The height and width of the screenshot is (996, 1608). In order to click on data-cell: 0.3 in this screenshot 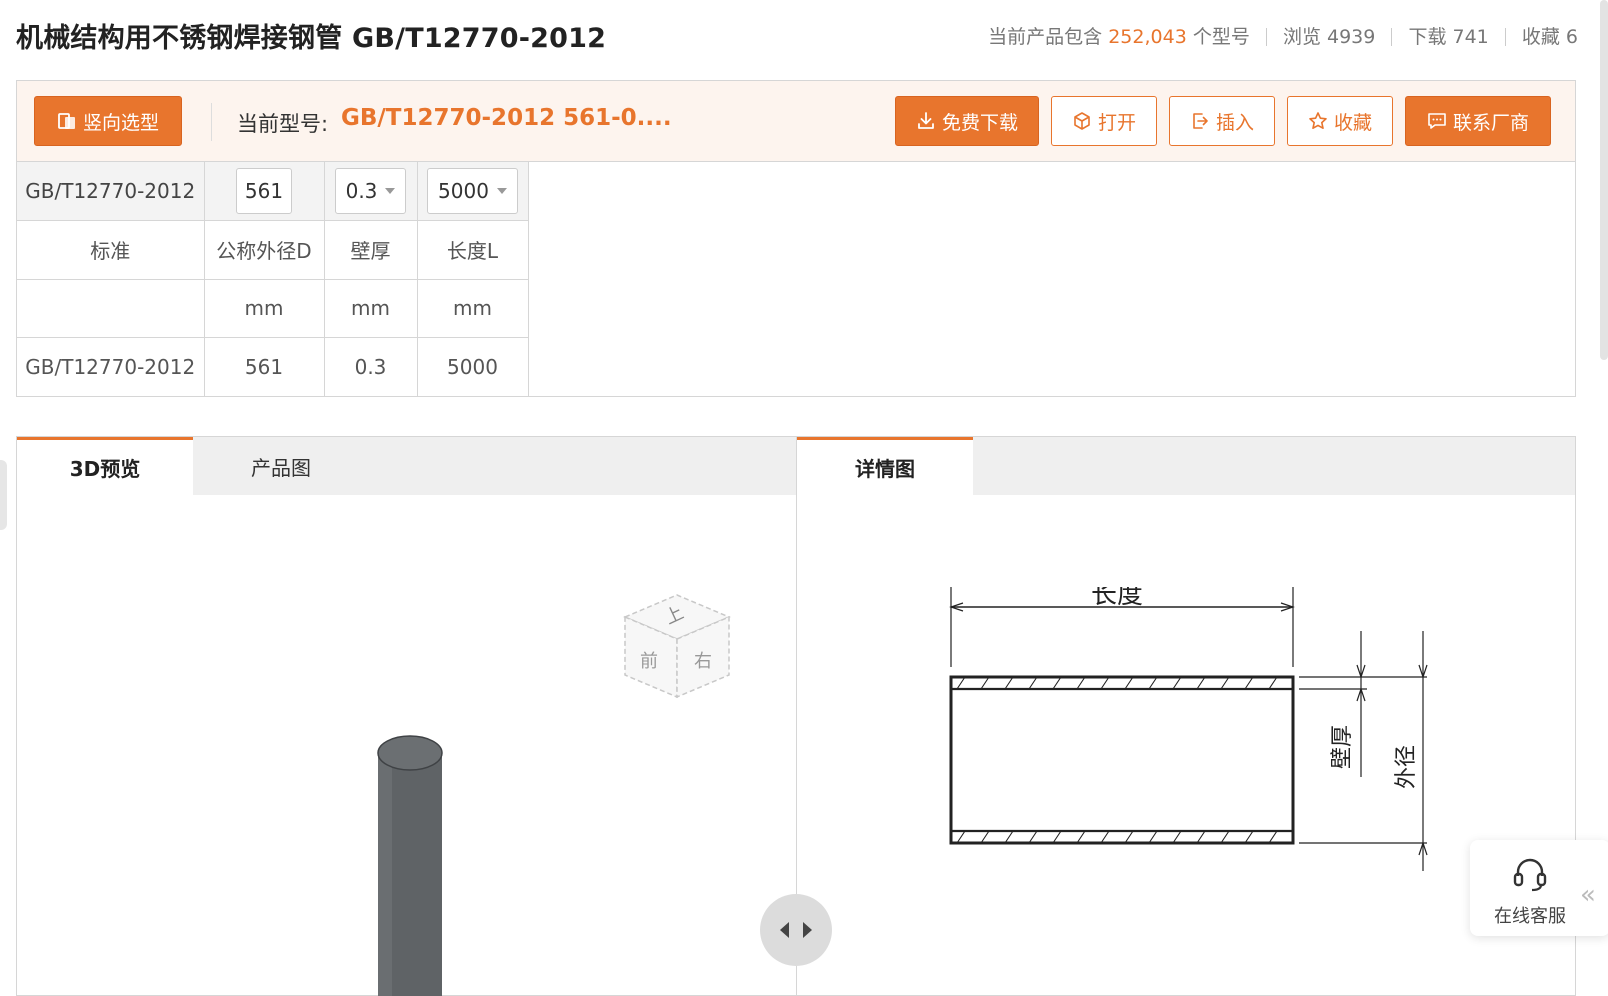, I will do `click(370, 367)`.